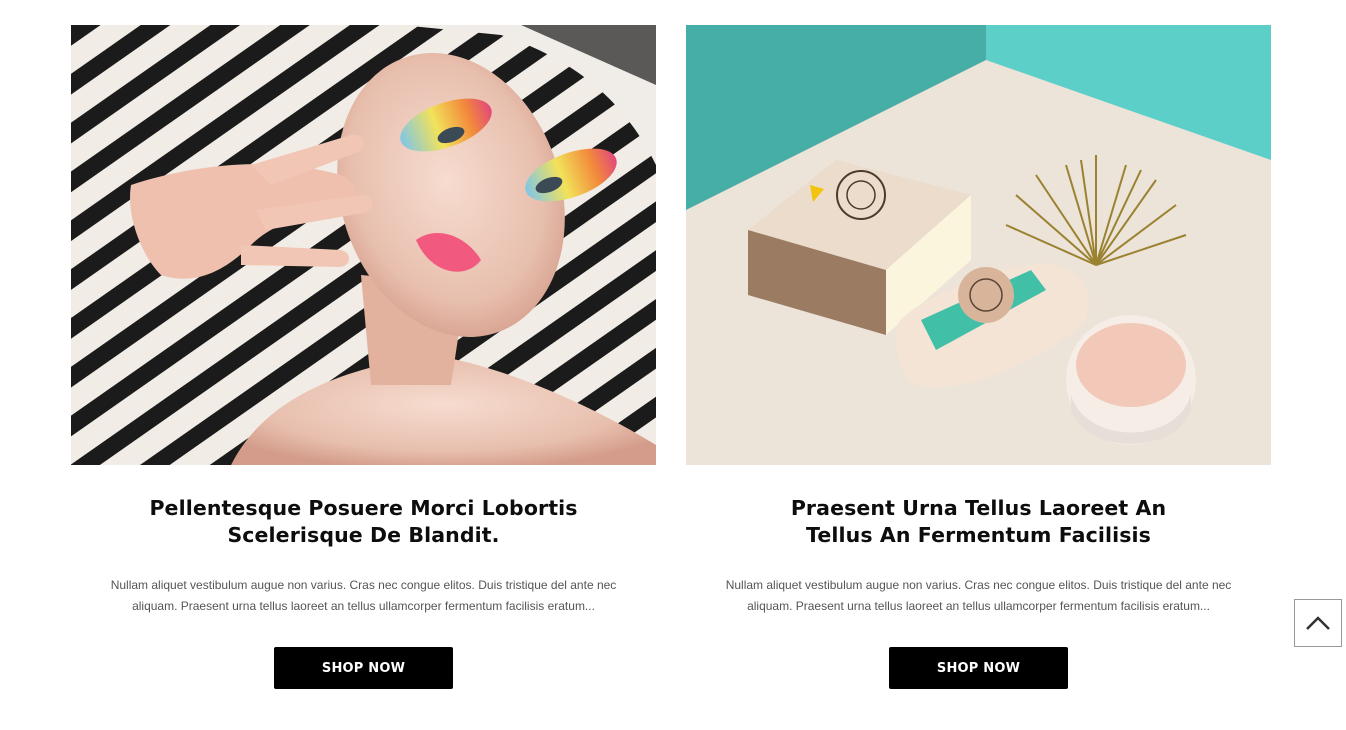 This screenshot has width=1346, height=730. I want to click on scroll-to-top-button, so click(1318, 623).